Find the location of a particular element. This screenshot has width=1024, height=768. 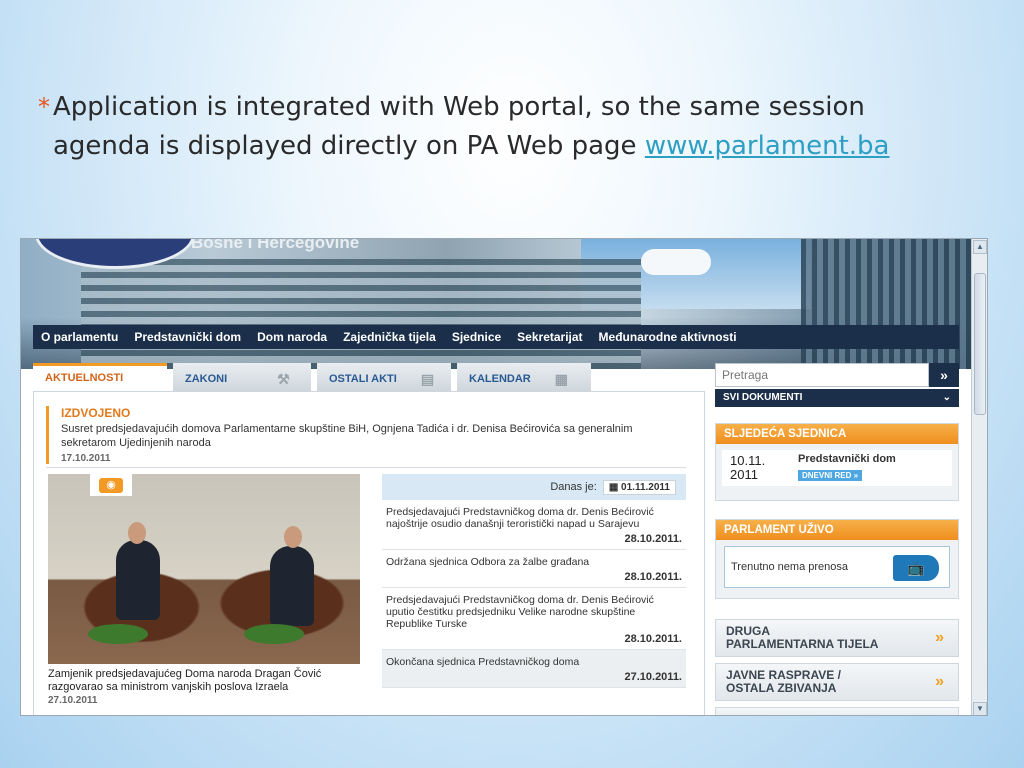

tab-label: ZAKONI is located at coordinates (206, 379).